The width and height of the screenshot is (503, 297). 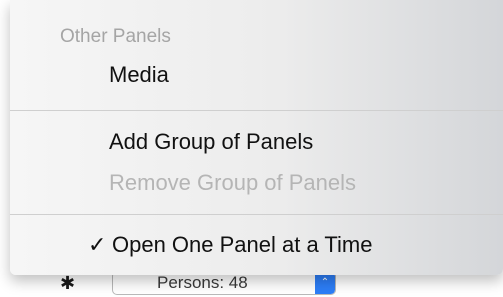 What do you see at coordinates (115, 36) in the screenshot?
I see `section-label-other-panels: Other Panels` at bounding box center [115, 36].